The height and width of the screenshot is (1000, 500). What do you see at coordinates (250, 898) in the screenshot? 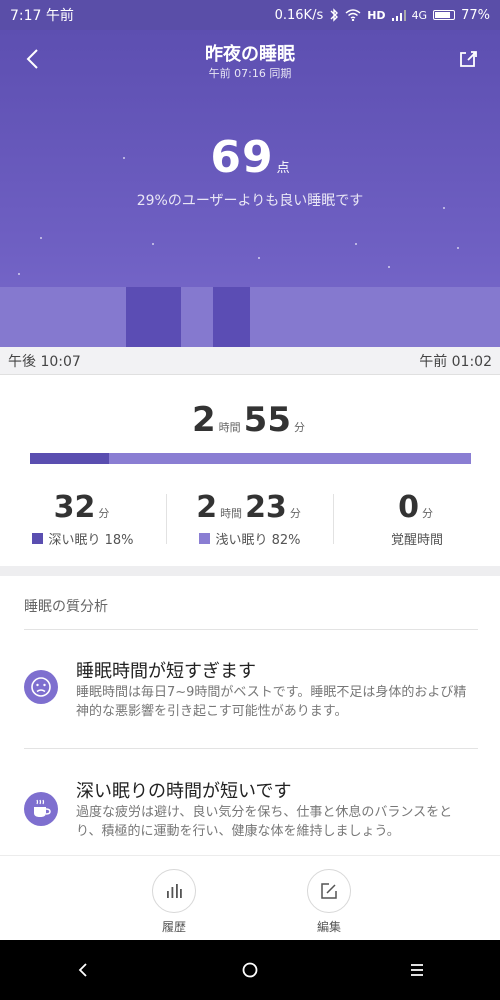
I see `bottom-toolbar: 履歴 編集` at bounding box center [250, 898].